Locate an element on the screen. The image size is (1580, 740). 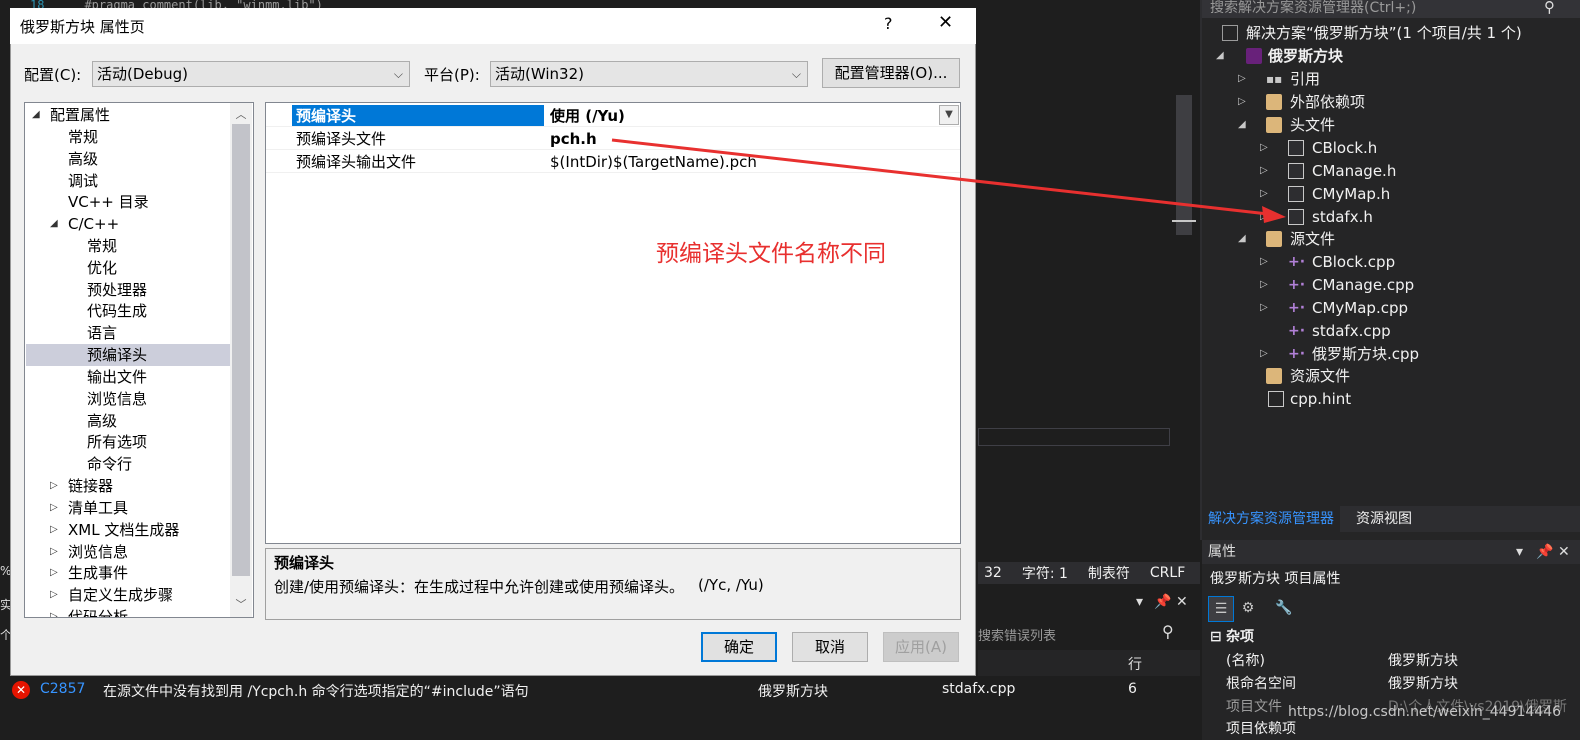
annotation-text: 预编译头文件名称不同 is located at coordinates (771, 254).